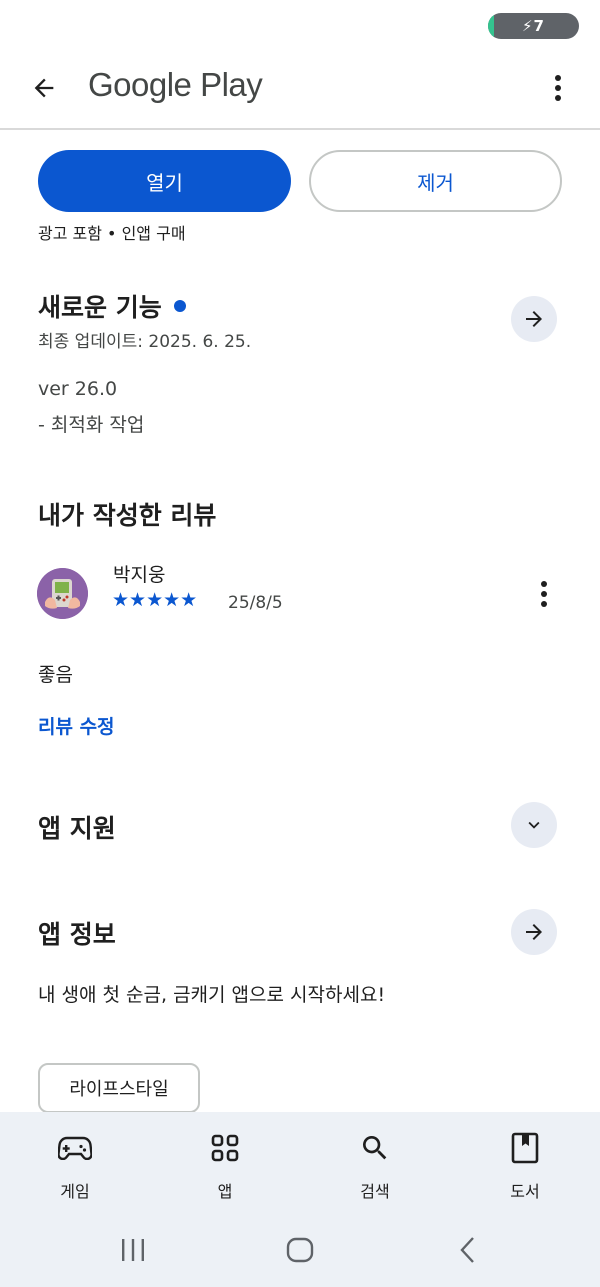 The height and width of the screenshot is (1287, 600). What do you see at coordinates (155, 600) in the screenshot?
I see `star-rating: ★★★★★` at bounding box center [155, 600].